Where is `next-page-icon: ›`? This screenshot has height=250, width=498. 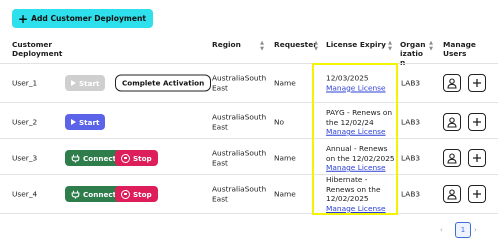
next-page-icon: › is located at coordinates (480, 230).